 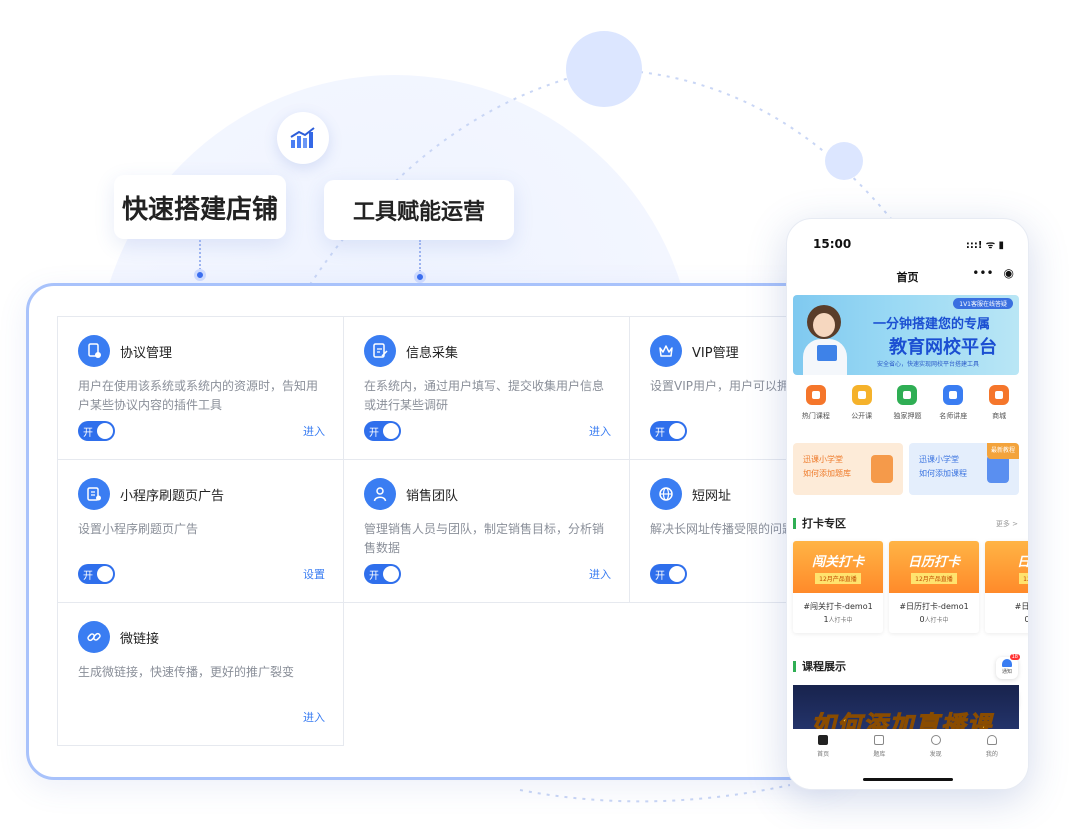 What do you see at coordinates (200, 531) in the screenshot?
I see `plugin-card-ad: 小程序刷题页广告 设置小程序刷题页广告 开 设置` at bounding box center [200, 531].